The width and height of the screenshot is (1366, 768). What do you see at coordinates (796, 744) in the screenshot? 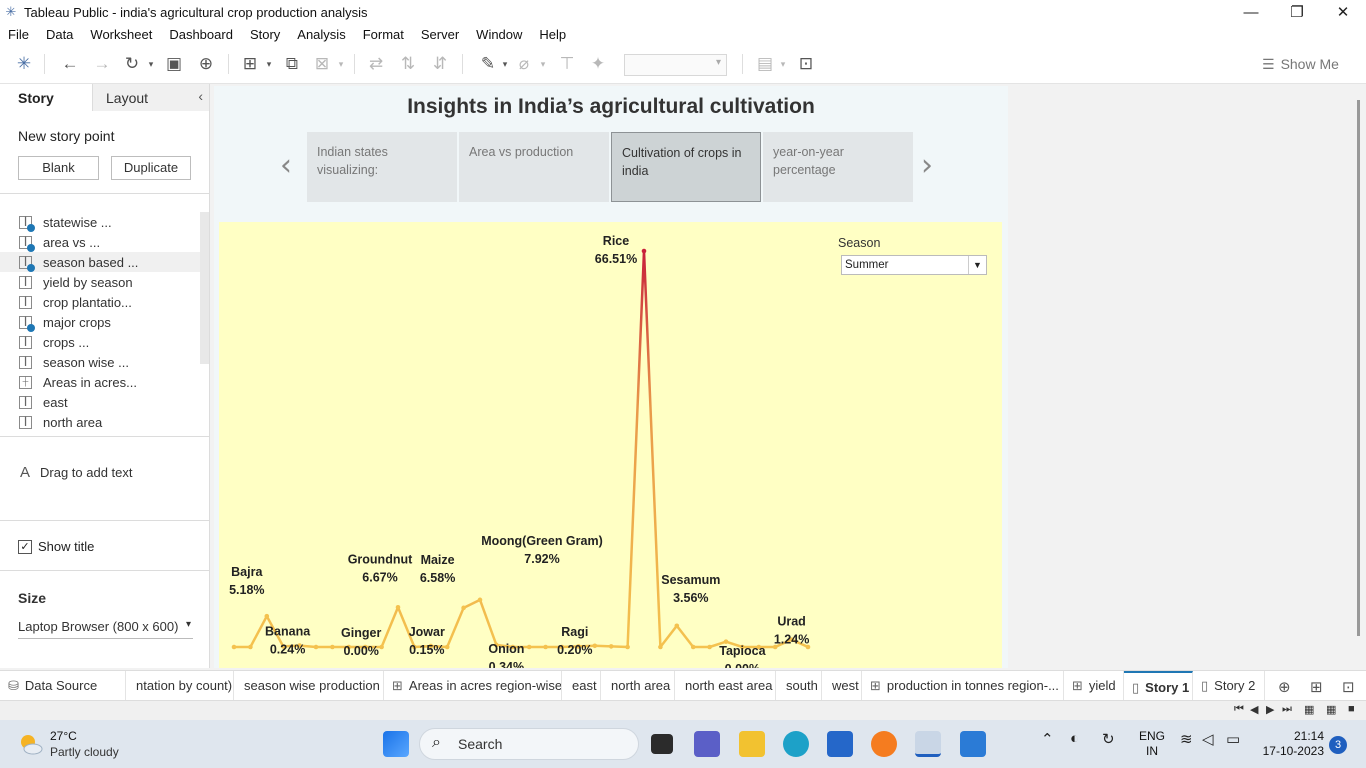
I see `edge-browser-icon` at bounding box center [796, 744].